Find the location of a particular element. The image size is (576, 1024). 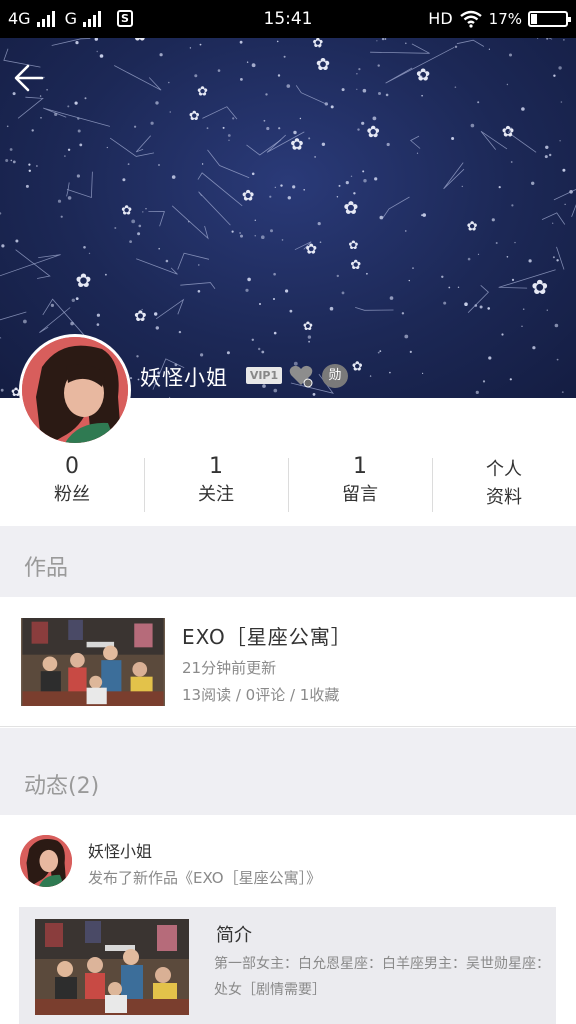

work-item: EXO［星座公寓］ 21分钟前更新 13阅读 / 0评论 / 1收藏 is located at coordinates (288, 662).